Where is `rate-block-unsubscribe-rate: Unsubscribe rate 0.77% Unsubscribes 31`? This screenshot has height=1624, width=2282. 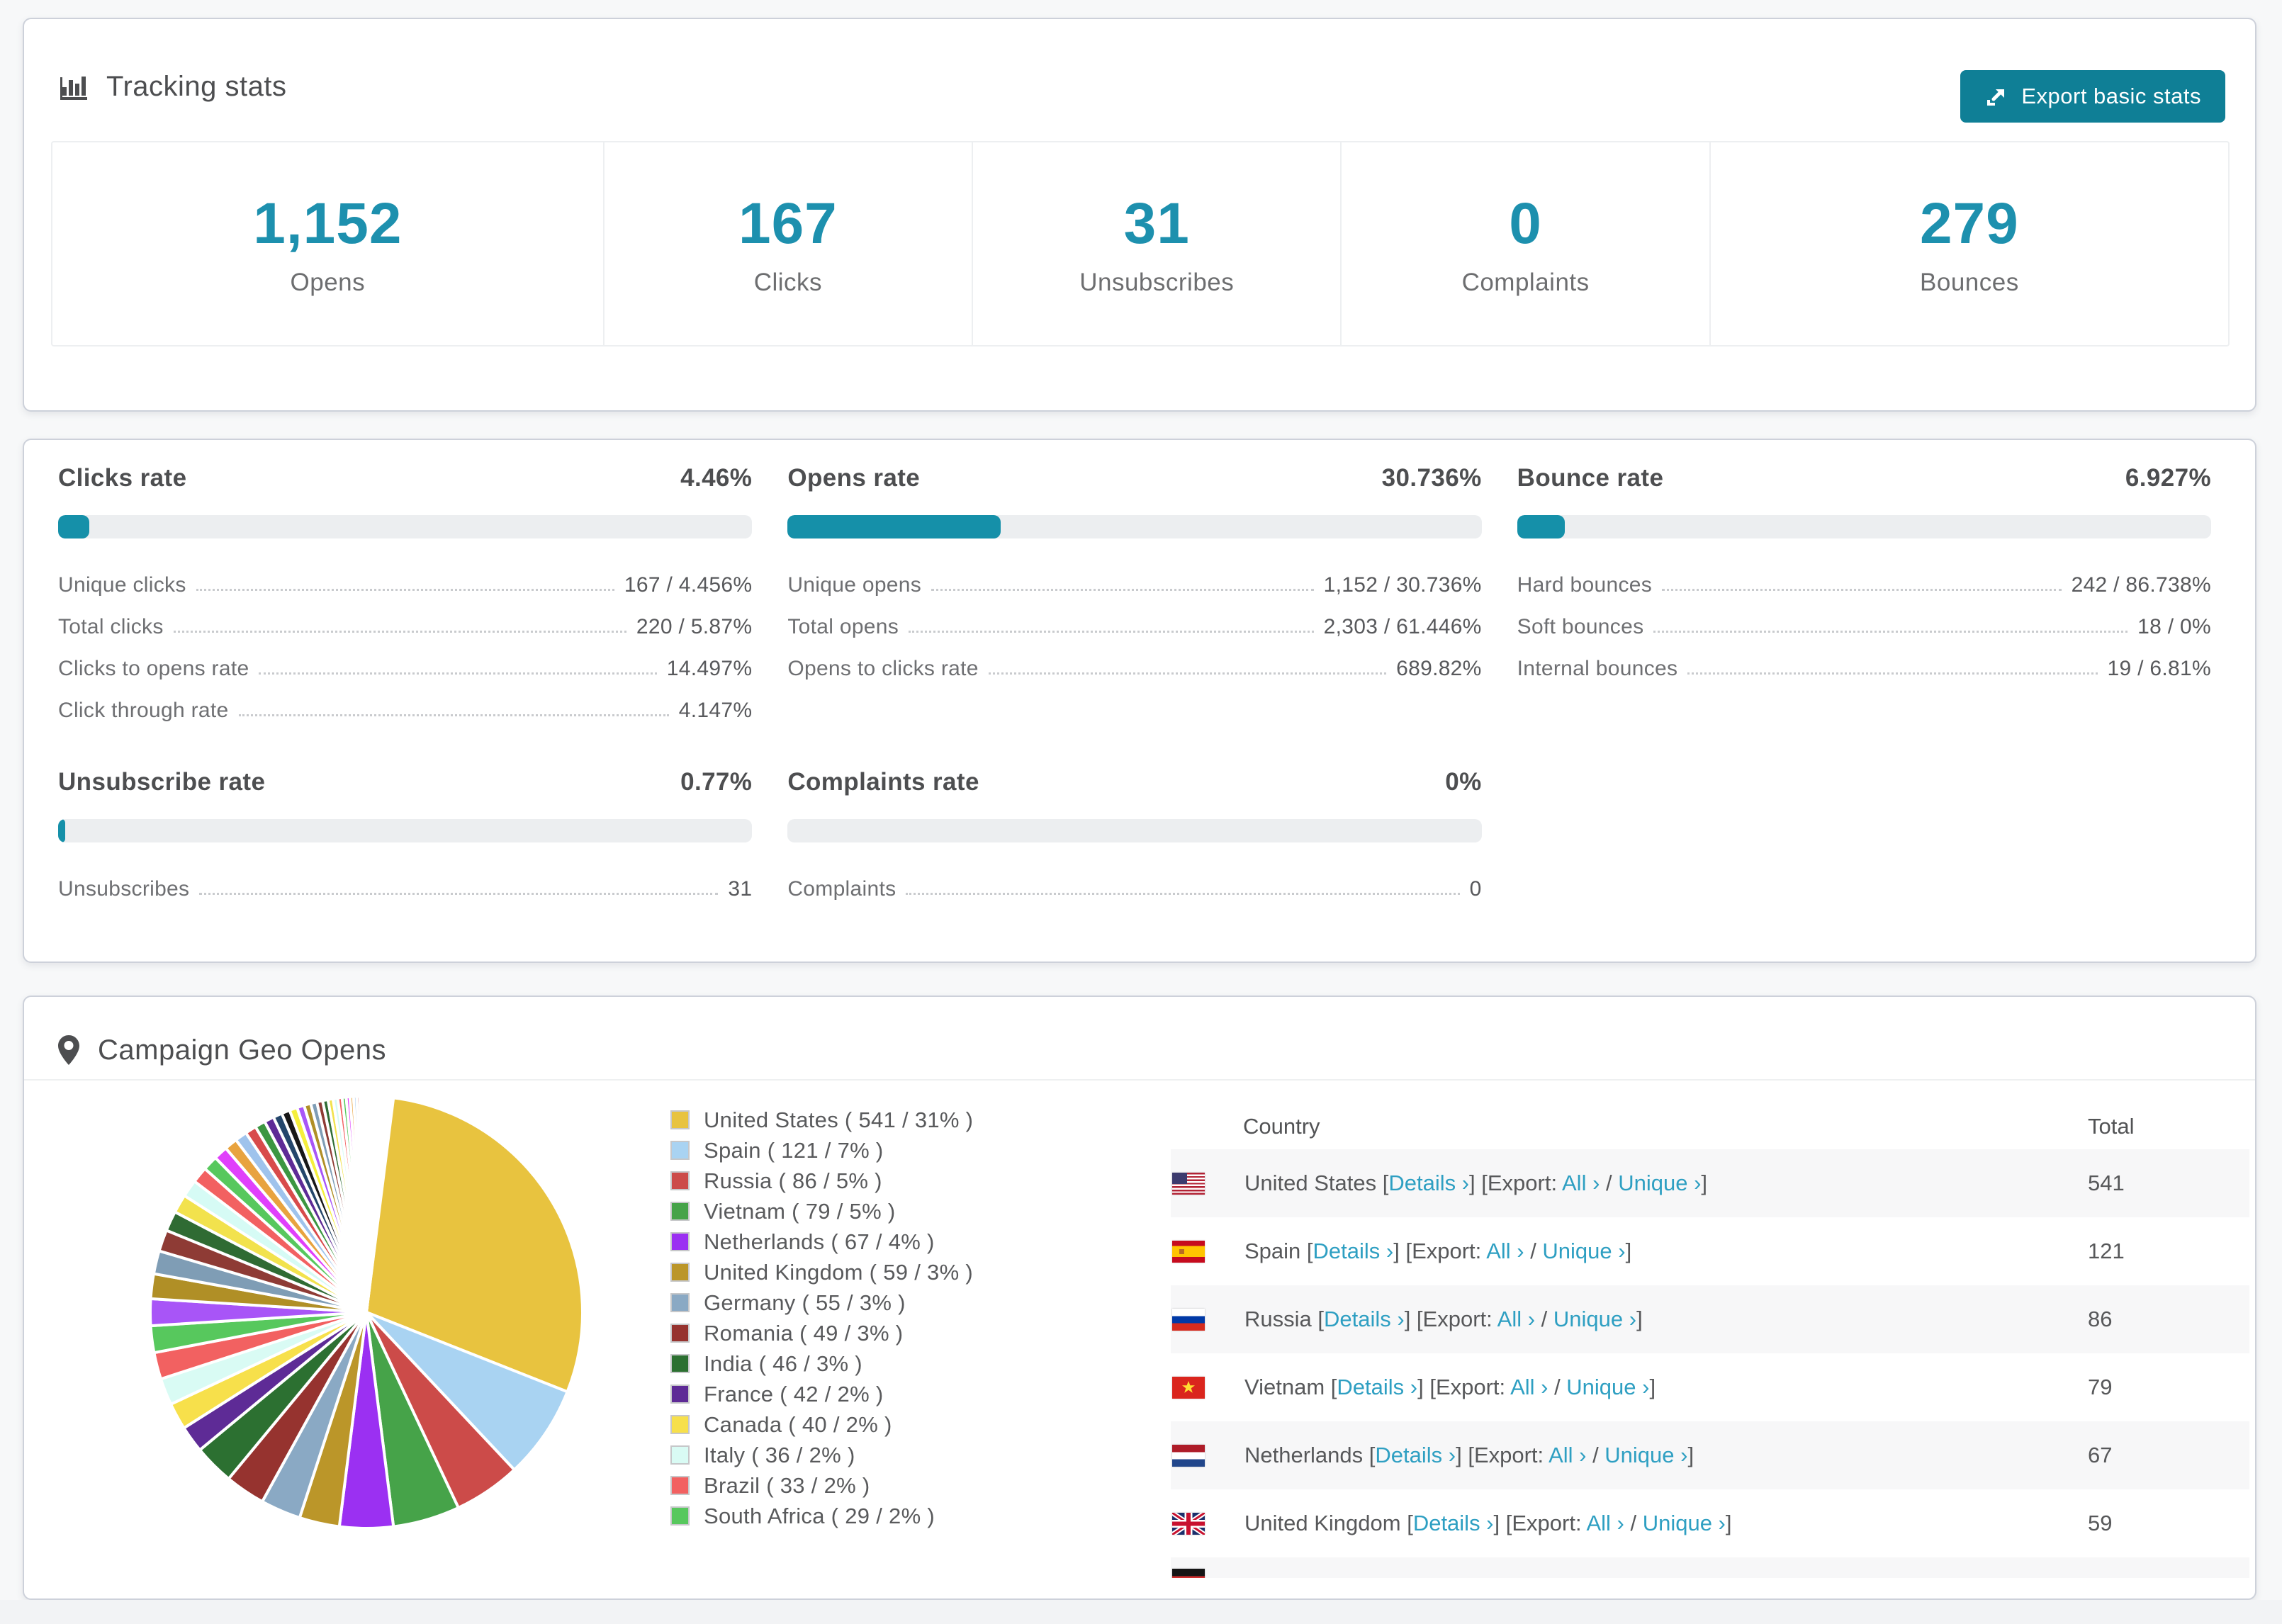 rate-block-unsubscribe-rate: Unsubscribe rate 0.77% Unsubscribes 31 is located at coordinates (405, 835).